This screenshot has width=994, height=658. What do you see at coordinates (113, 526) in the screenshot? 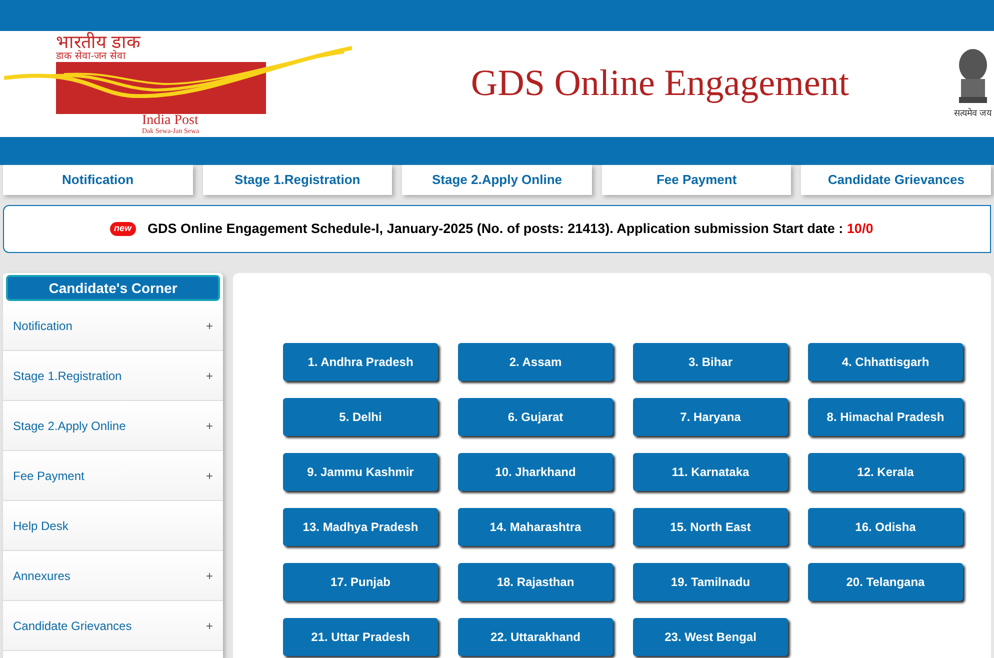
I see `sidebar-item: Help Desk` at bounding box center [113, 526].